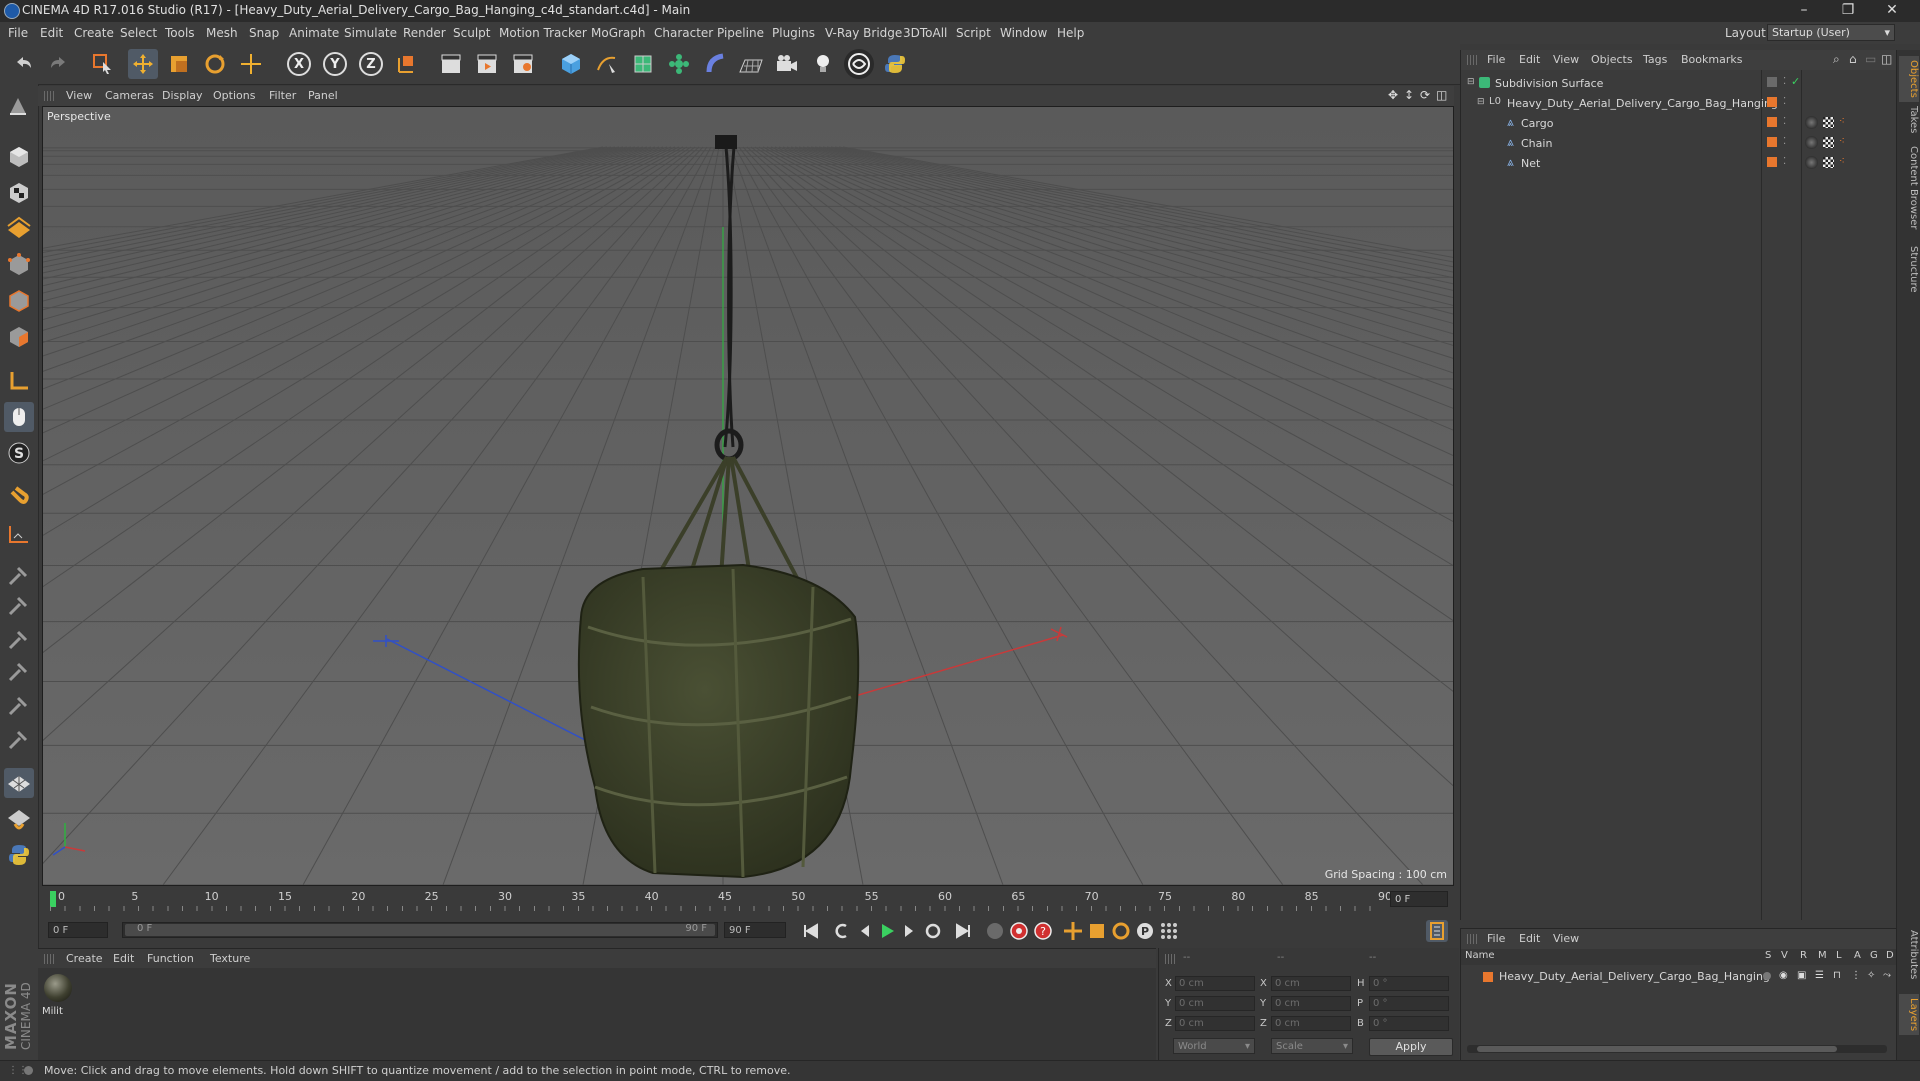 Image resolution: width=1920 pixels, height=1081 pixels. I want to click on object-name: Subdivision Surface, so click(1549, 83).